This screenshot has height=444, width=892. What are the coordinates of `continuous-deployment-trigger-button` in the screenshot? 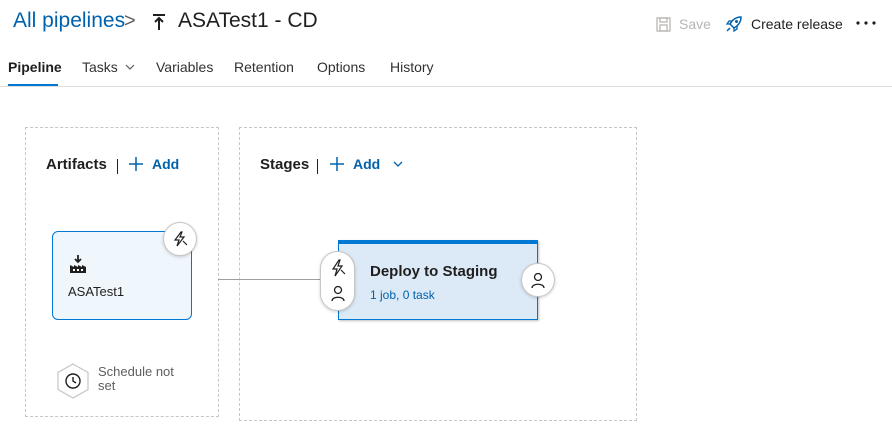 It's located at (180, 239).